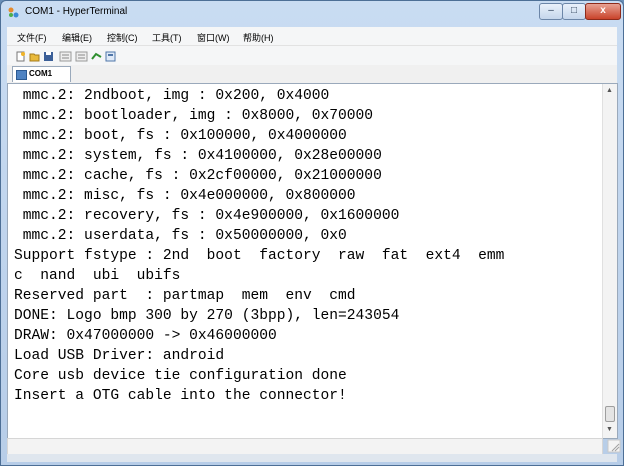 The image size is (624, 466). What do you see at coordinates (97, 276) in the screenshot?
I see `terminal-line: c nand ubi ubifs` at bounding box center [97, 276].